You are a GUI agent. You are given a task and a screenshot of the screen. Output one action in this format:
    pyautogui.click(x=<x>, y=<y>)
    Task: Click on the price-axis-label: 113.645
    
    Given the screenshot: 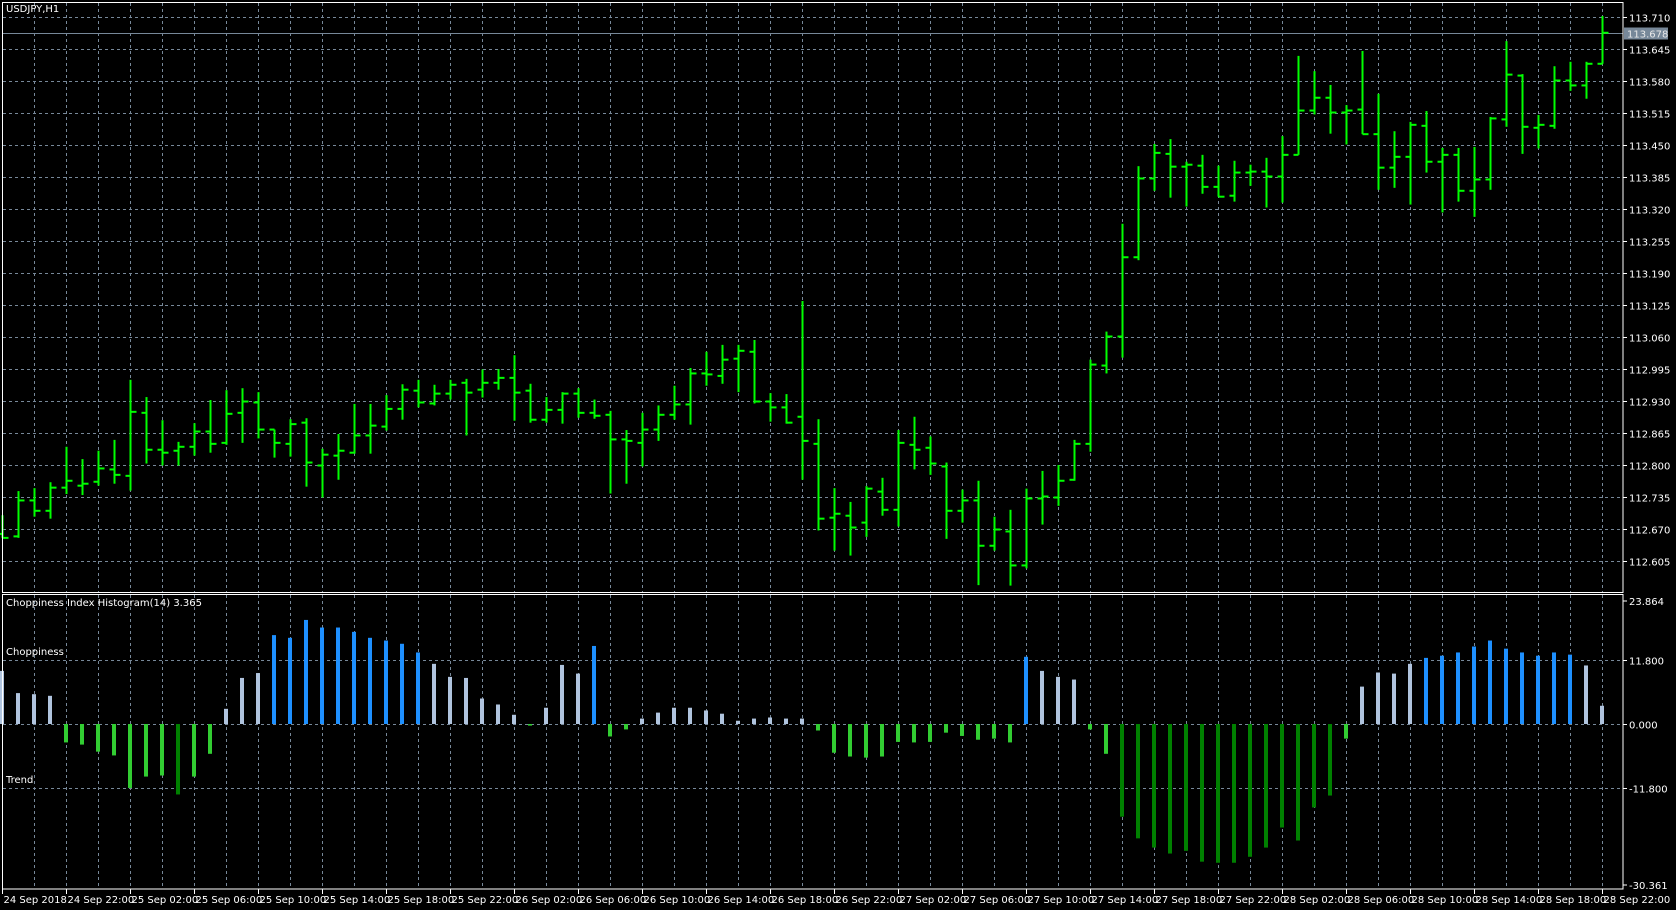 What is the action you would take?
    pyautogui.click(x=1649, y=51)
    